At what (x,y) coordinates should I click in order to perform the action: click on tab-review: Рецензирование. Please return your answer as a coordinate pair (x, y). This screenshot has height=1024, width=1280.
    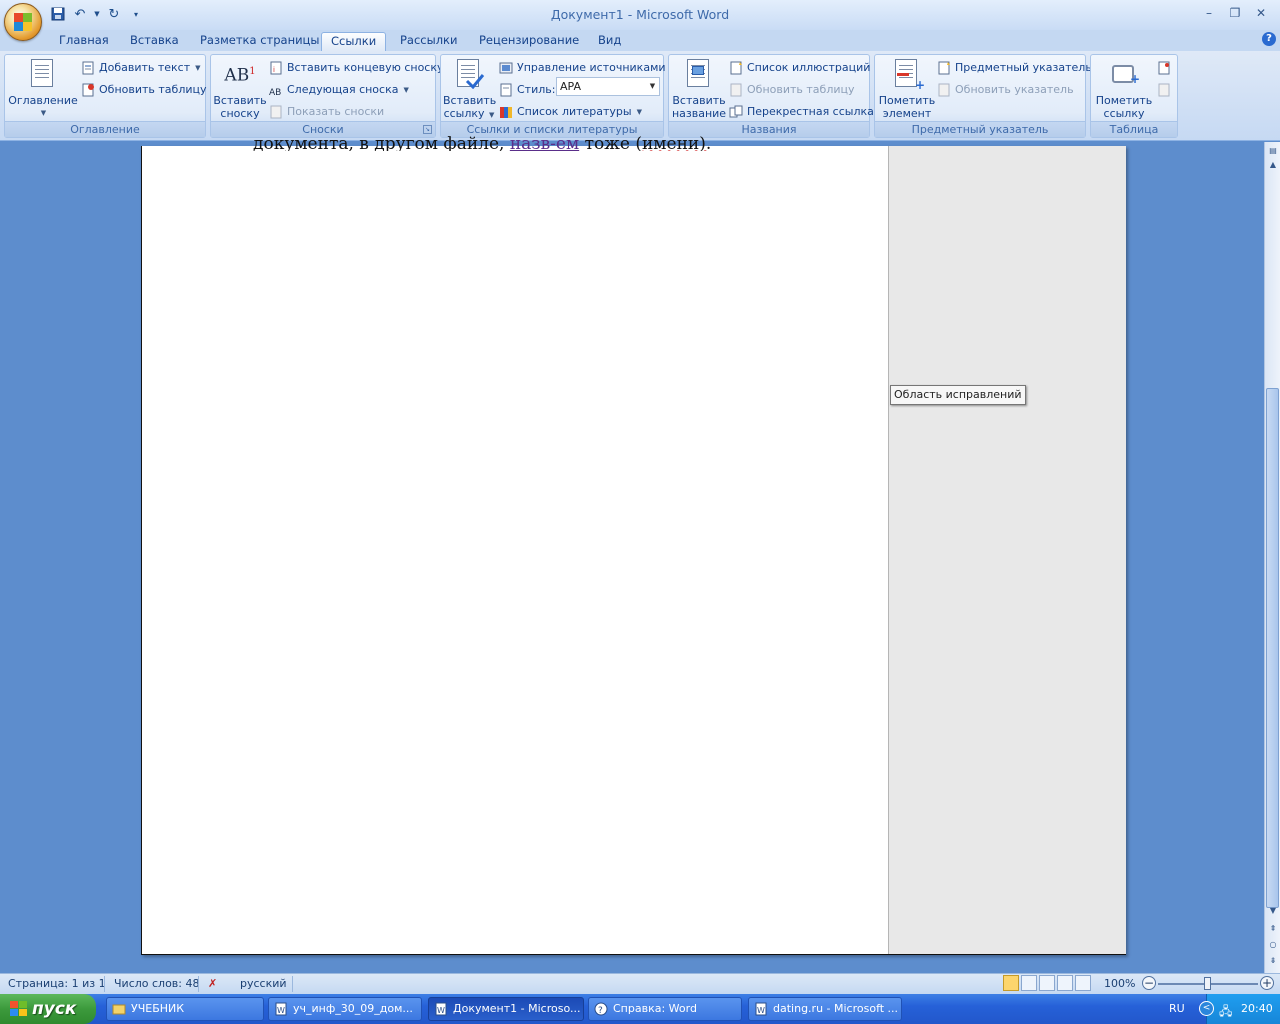
    Looking at the image, I should click on (529, 41).